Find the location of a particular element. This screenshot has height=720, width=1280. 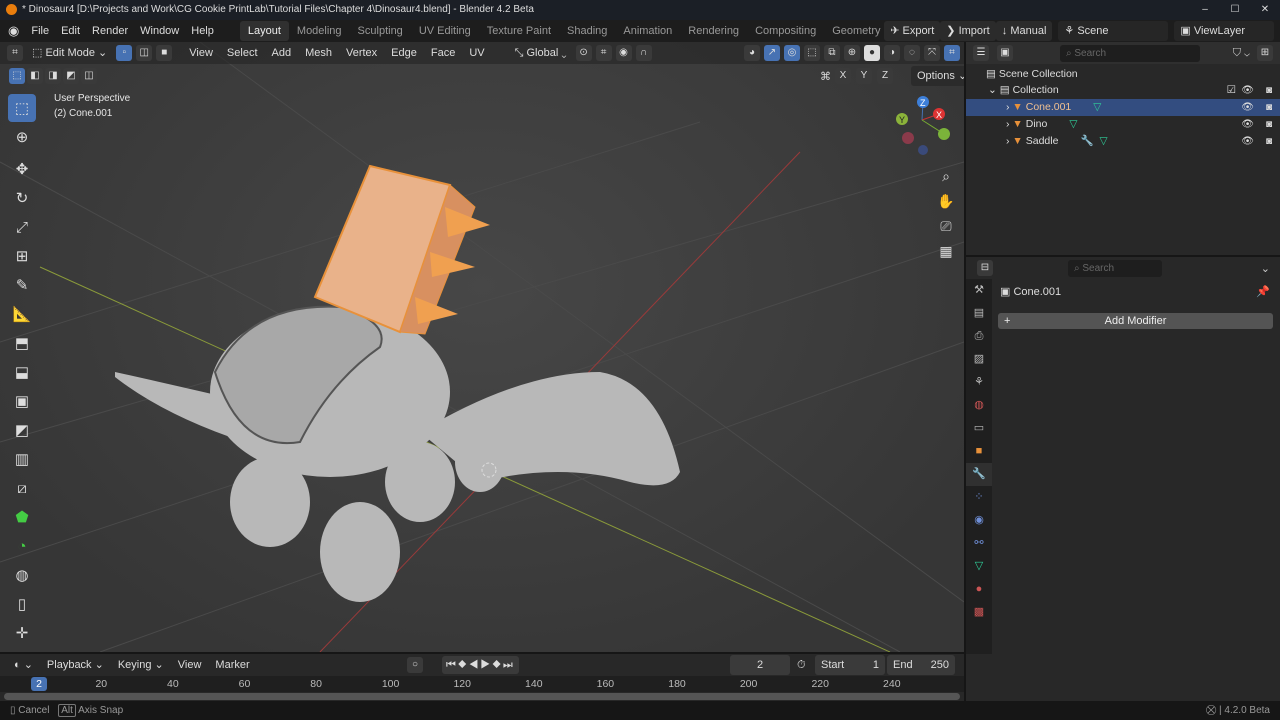

properties-options-chevron-icon: ⌄ is located at coordinates (1265, 268).